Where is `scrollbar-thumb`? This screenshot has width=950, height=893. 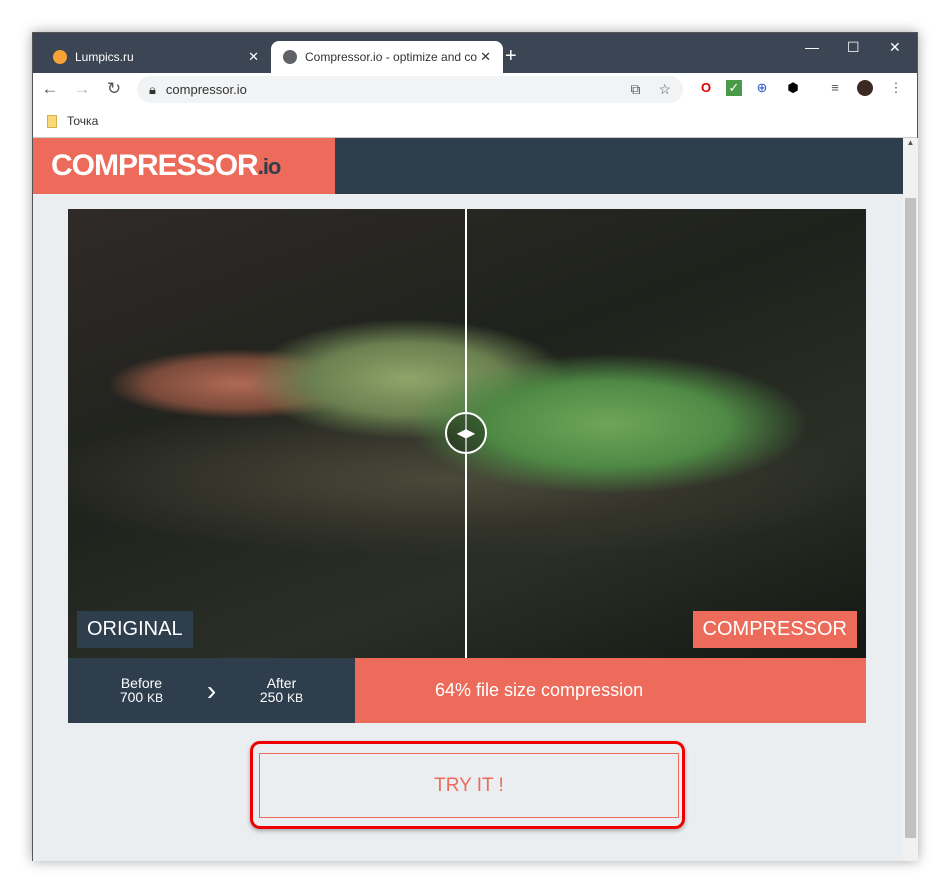 scrollbar-thumb is located at coordinates (910, 518).